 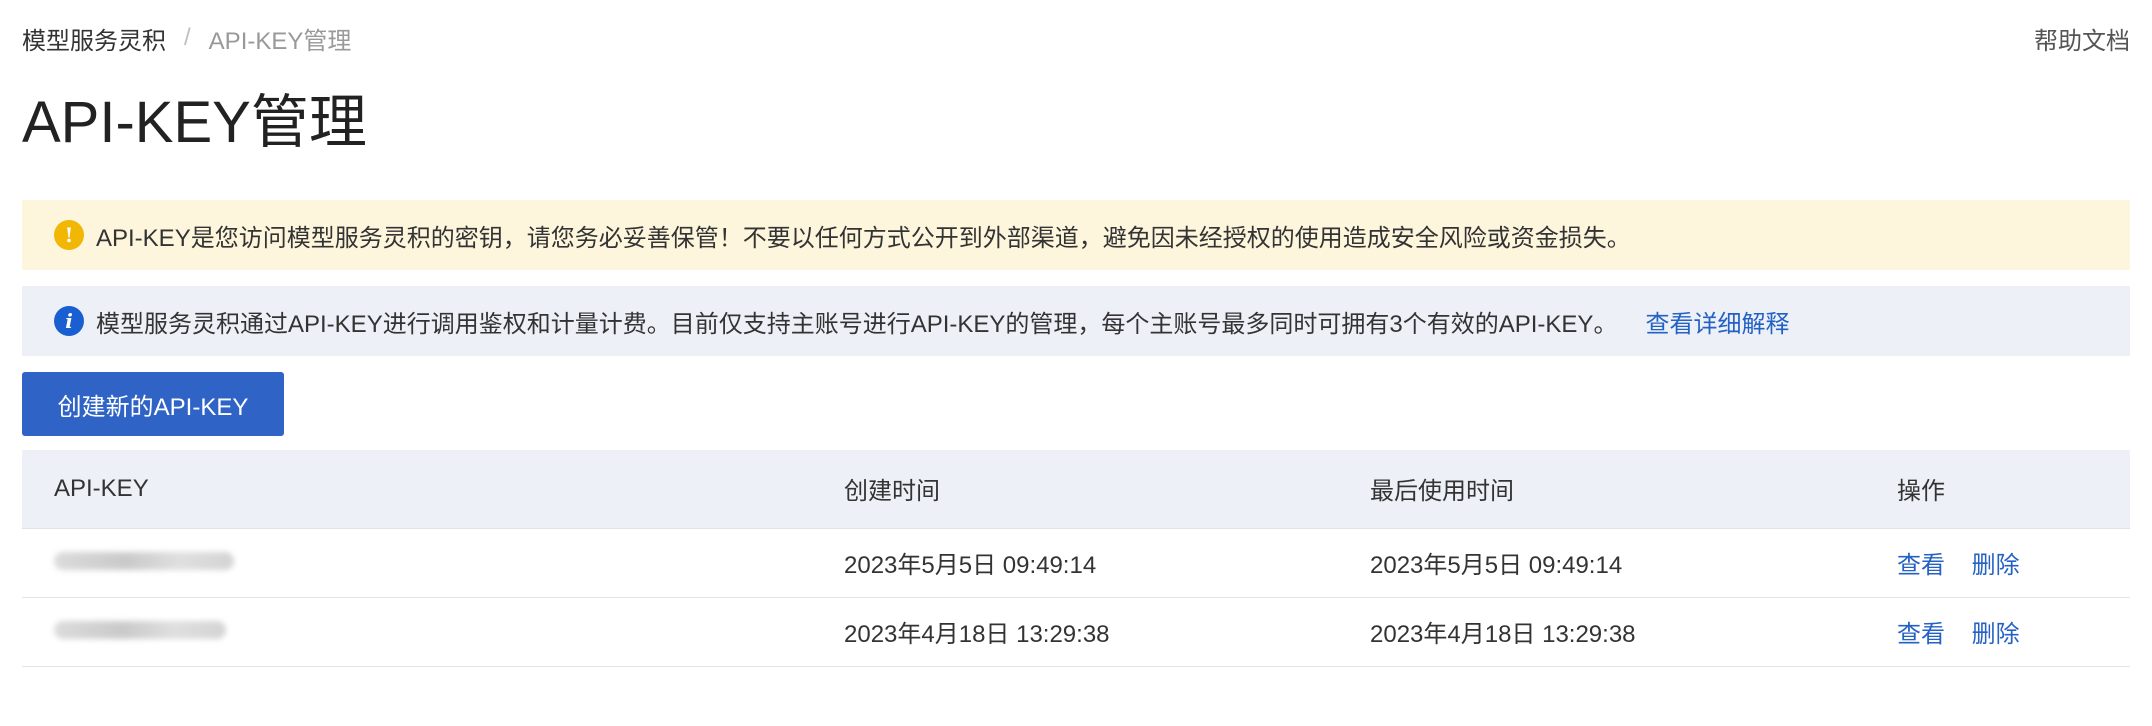 I want to click on column-header-api-key: API-KEY, so click(x=417, y=489).